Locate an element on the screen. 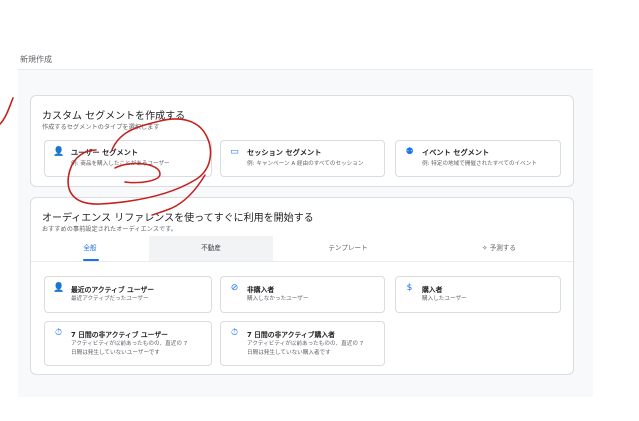  custom-segment-title: カスタム セグメントを作成する is located at coordinates (114, 116).